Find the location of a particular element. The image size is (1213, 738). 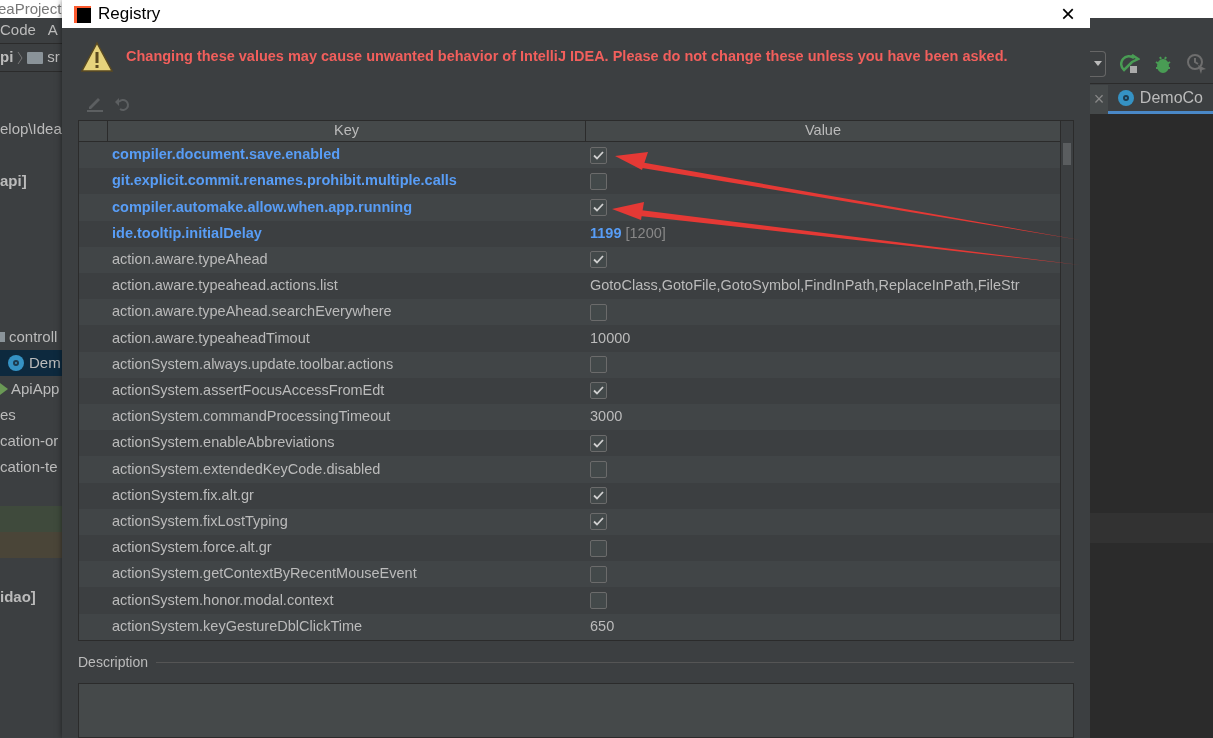

menu-item: A is located at coordinates (52, 30).